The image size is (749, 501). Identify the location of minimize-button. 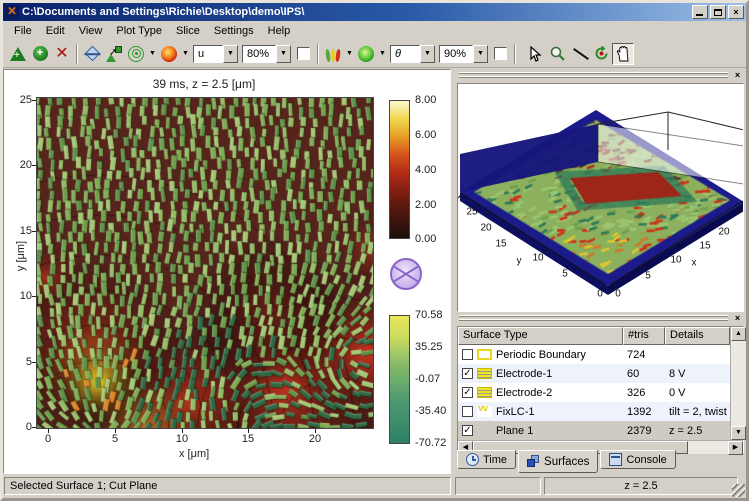
(700, 12).